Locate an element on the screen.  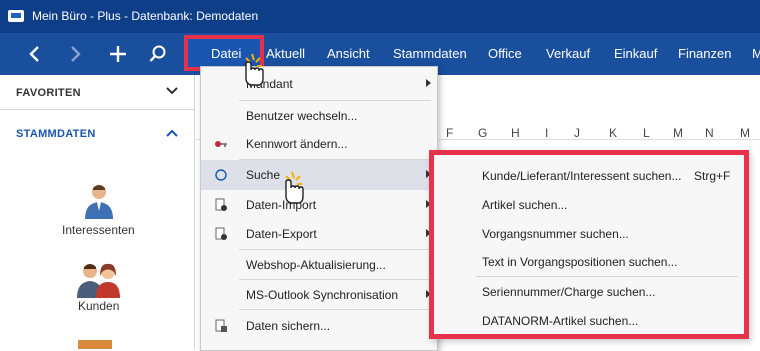
column-header-j: J is located at coordinates (577, 133).